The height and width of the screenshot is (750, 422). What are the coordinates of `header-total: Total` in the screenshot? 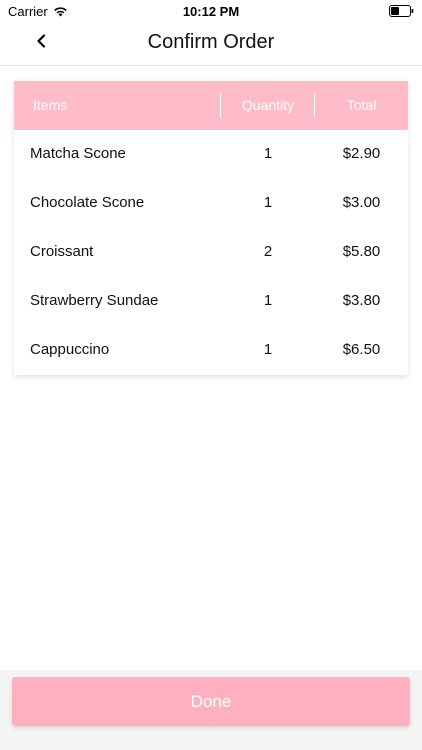 It's located at (361, 105).